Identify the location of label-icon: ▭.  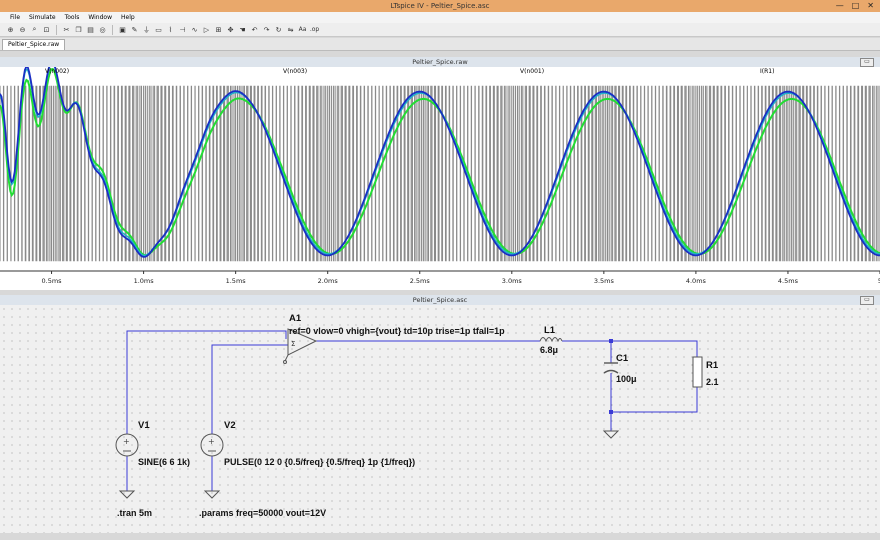
(158, 29).